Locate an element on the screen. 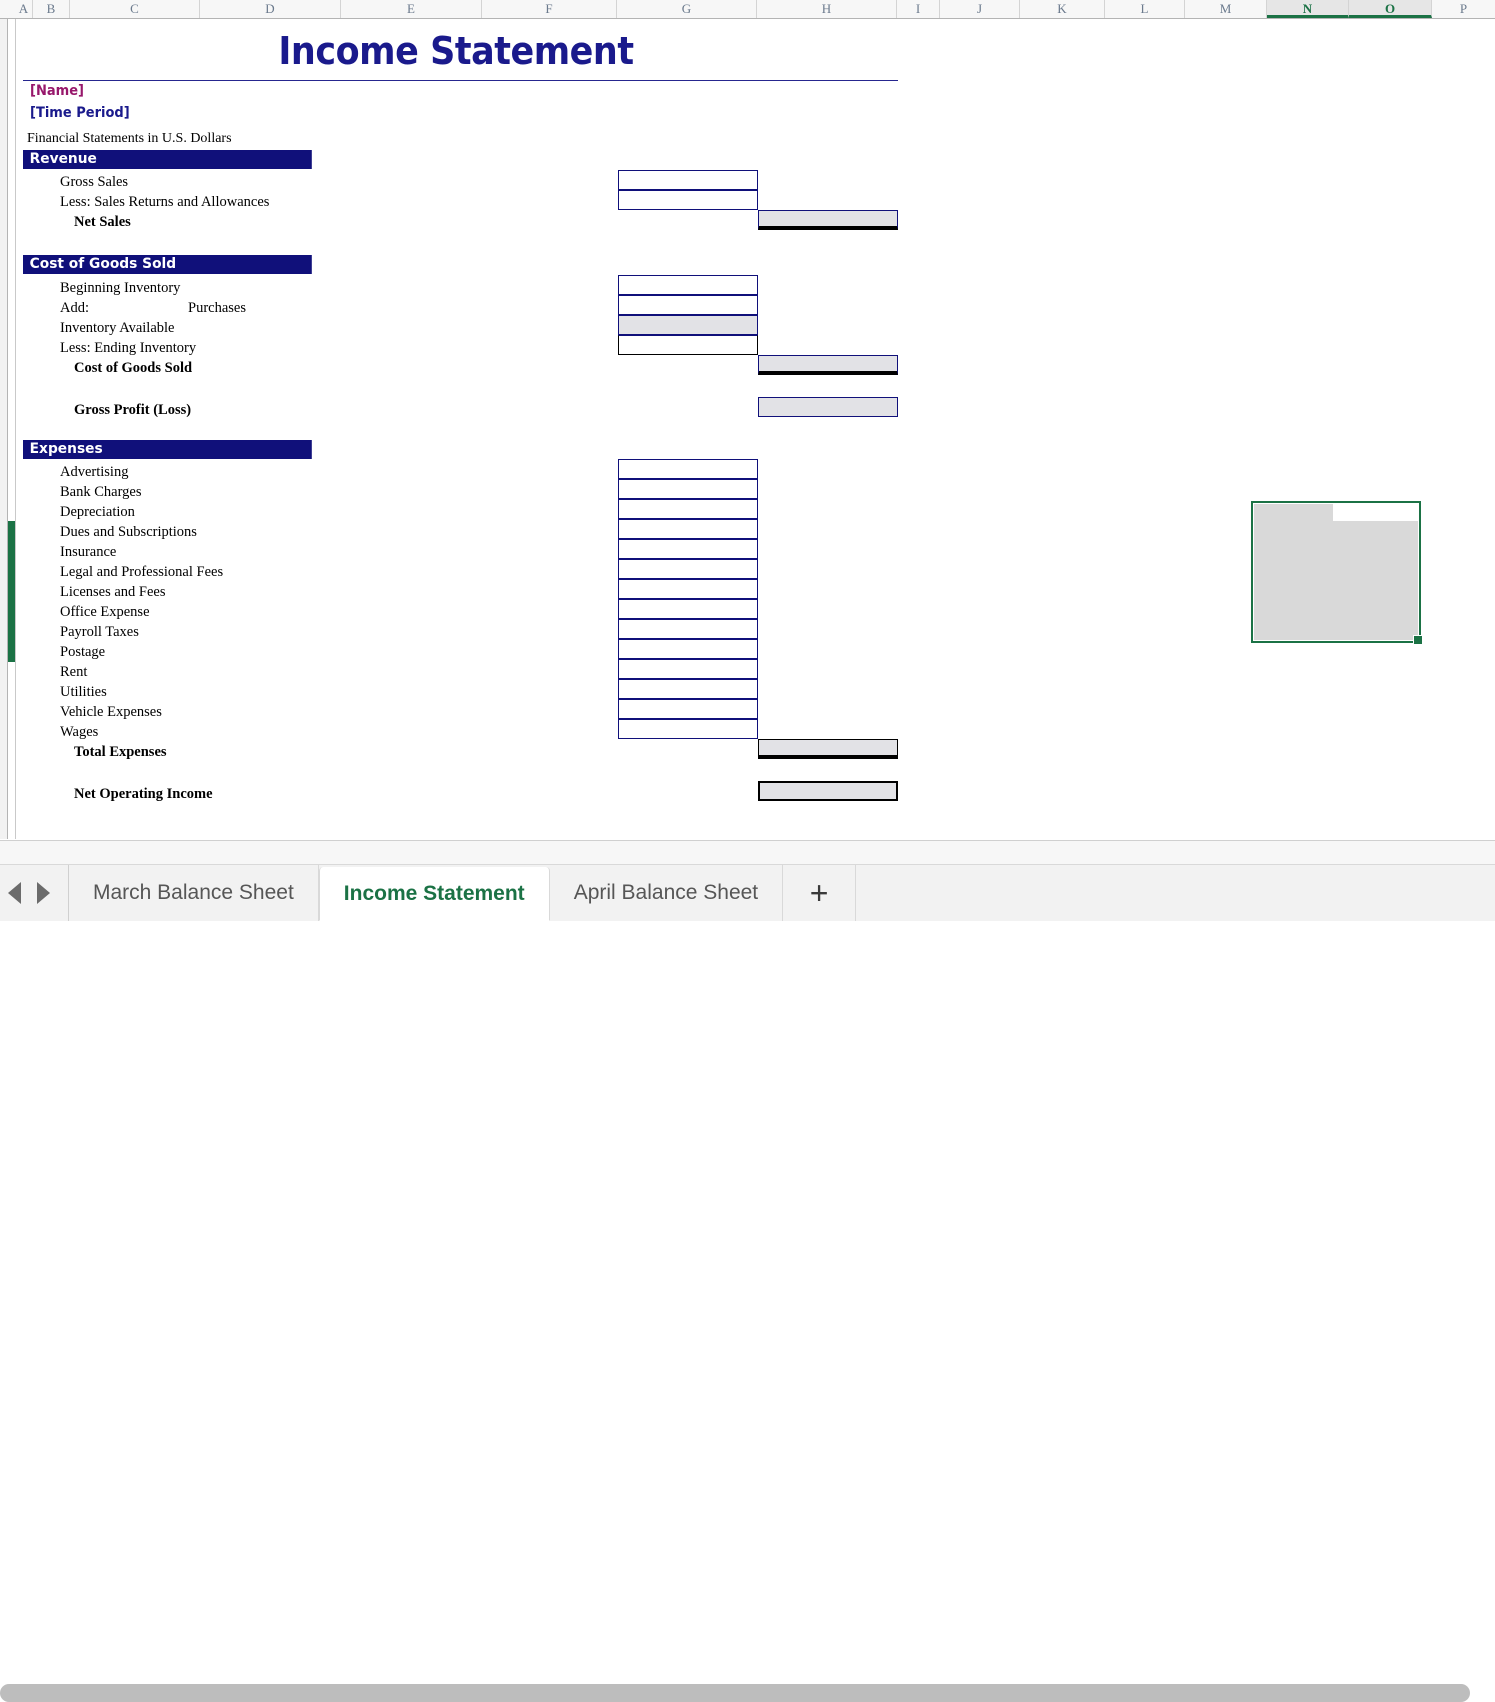 The height and width of the screenshot is (1702, 1495). cell-vehicle-expenses is located at coordinates (688, 709).